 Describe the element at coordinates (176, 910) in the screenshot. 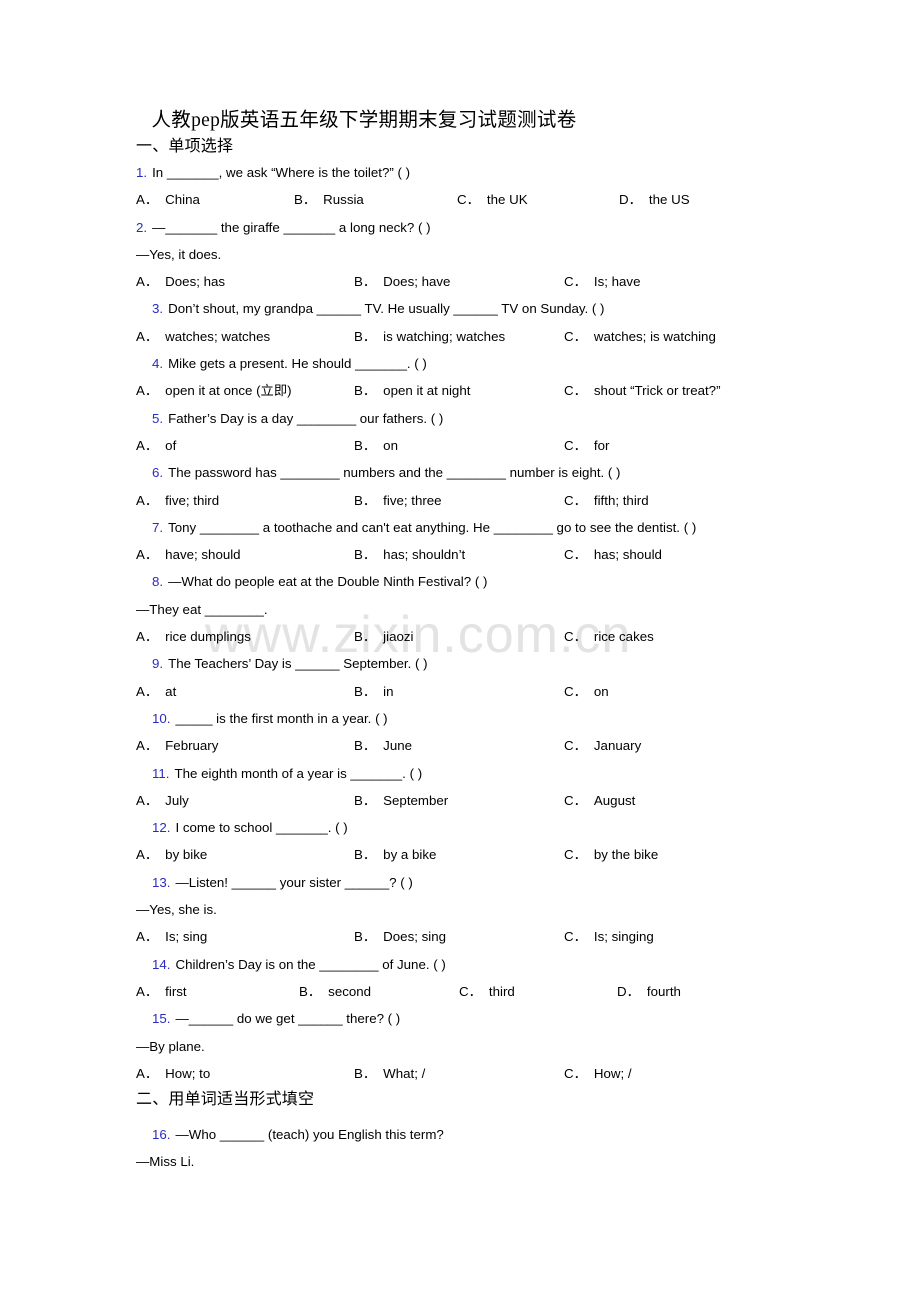

I see `question-reply-13: —Yes, she is.` at that location.